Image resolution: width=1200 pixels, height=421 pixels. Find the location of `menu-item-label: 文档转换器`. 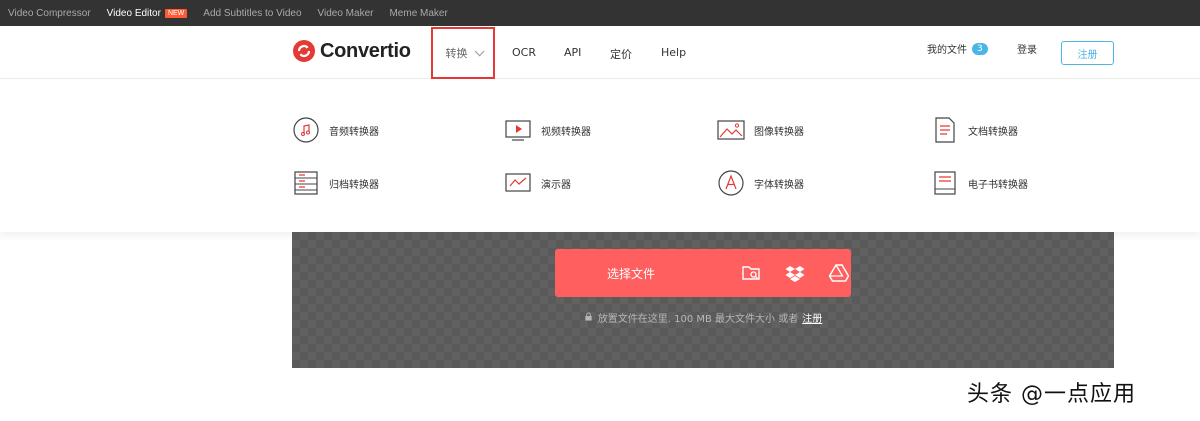

menu-item-label: 文档转换器 is located at coordinates (993, 132).